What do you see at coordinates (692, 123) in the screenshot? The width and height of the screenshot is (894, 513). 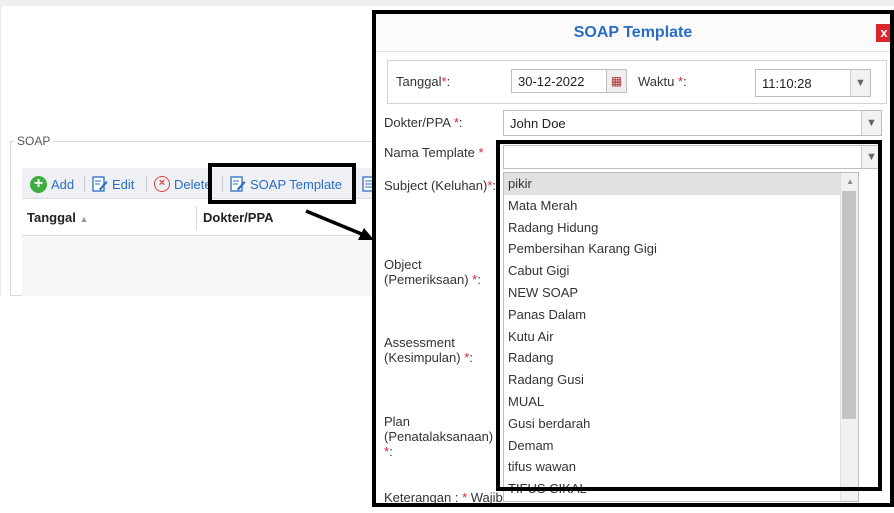 I see `dokter-field: John Doe ▼` at bounding box center [692, 123].